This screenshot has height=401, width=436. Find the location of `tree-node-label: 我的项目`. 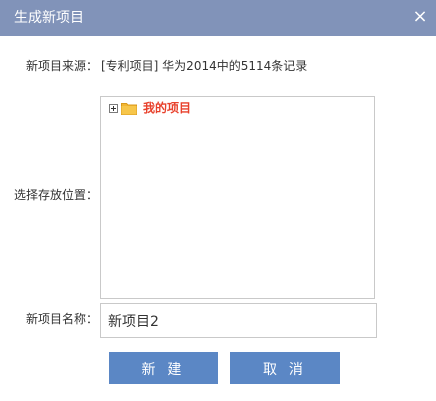

tree-node-label: 我的项目 is located at coordinates (167, 108).